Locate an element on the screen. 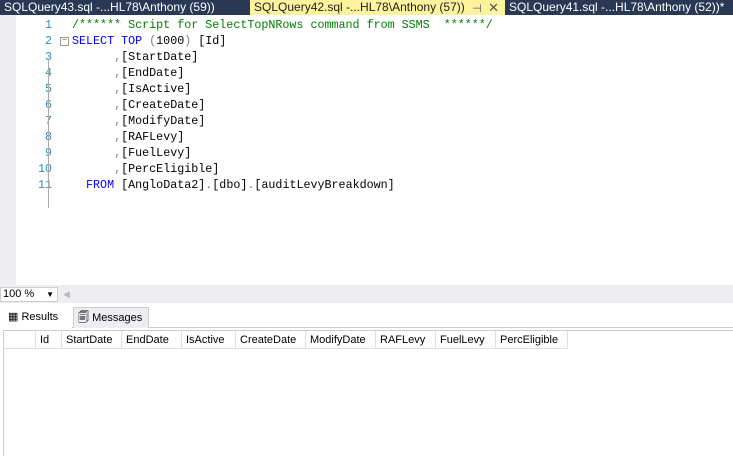 Image resolution: width=733 pixels, height=456 pixels. code-line: 6 ,[CreateDate] is located at coordinates (374, 105).